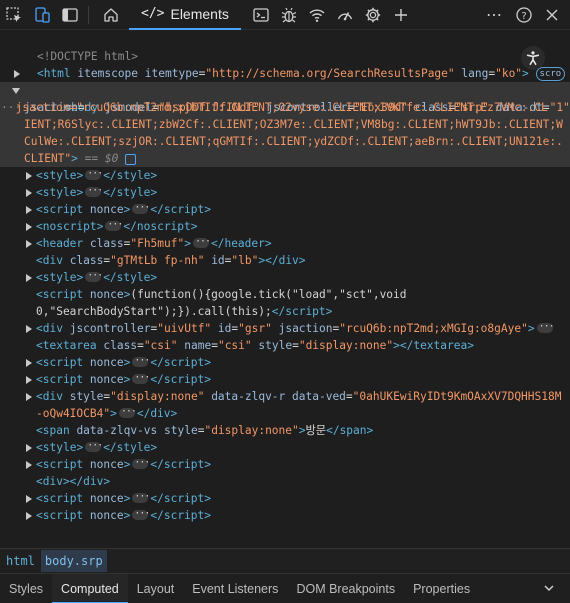 Image resolution: width=570 pixels, height=603 pixels. What do you see at coordinates (549, 589) in the screenshot?
I see `chevron-down-icon` at bounding box center [549, 589].